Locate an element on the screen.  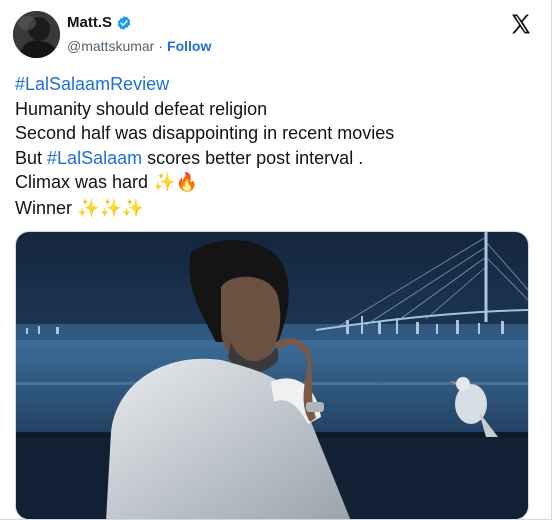
author-handle: @mattskumar is located at coordinates (110, 46).